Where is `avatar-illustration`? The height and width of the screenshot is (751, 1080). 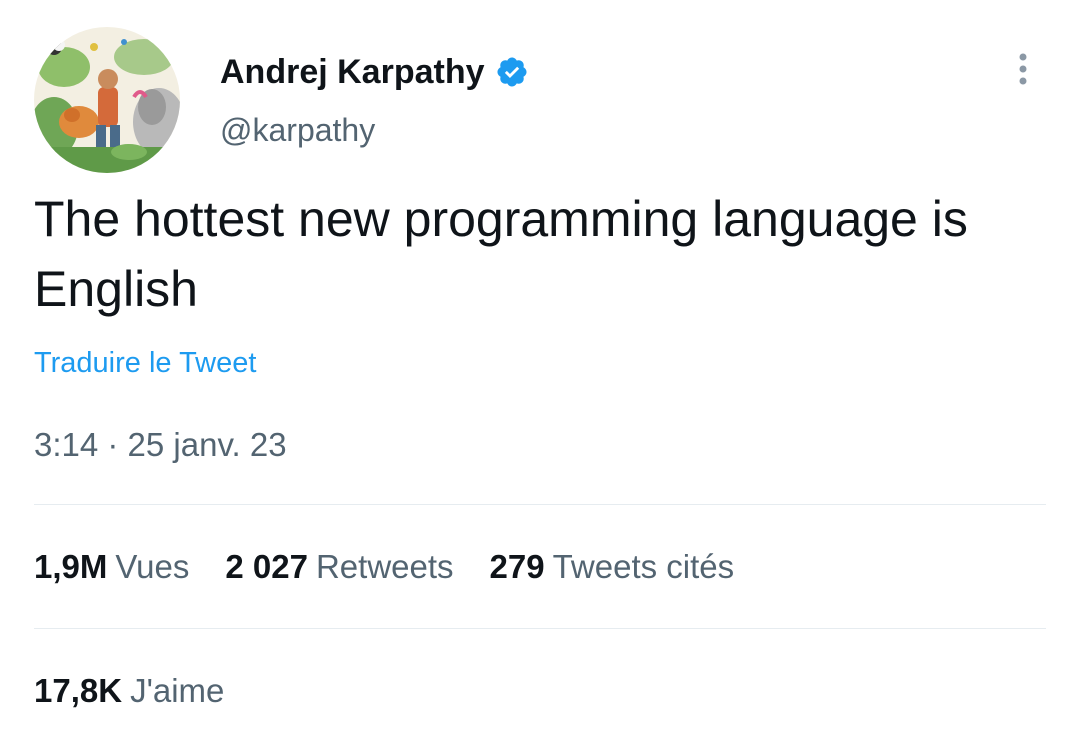
avatar-illustration is located at coordinates (107, 100).